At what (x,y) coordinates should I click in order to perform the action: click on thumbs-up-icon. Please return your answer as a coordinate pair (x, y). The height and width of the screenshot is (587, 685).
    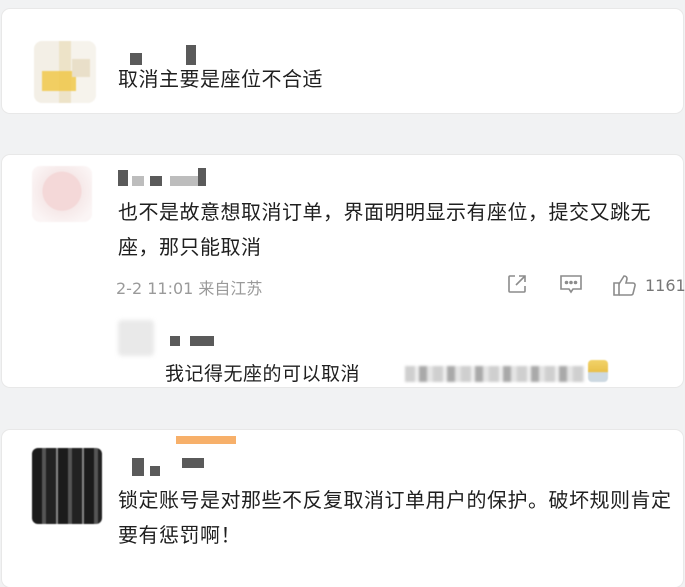
    Looking at the image, I should click on (624, 285).